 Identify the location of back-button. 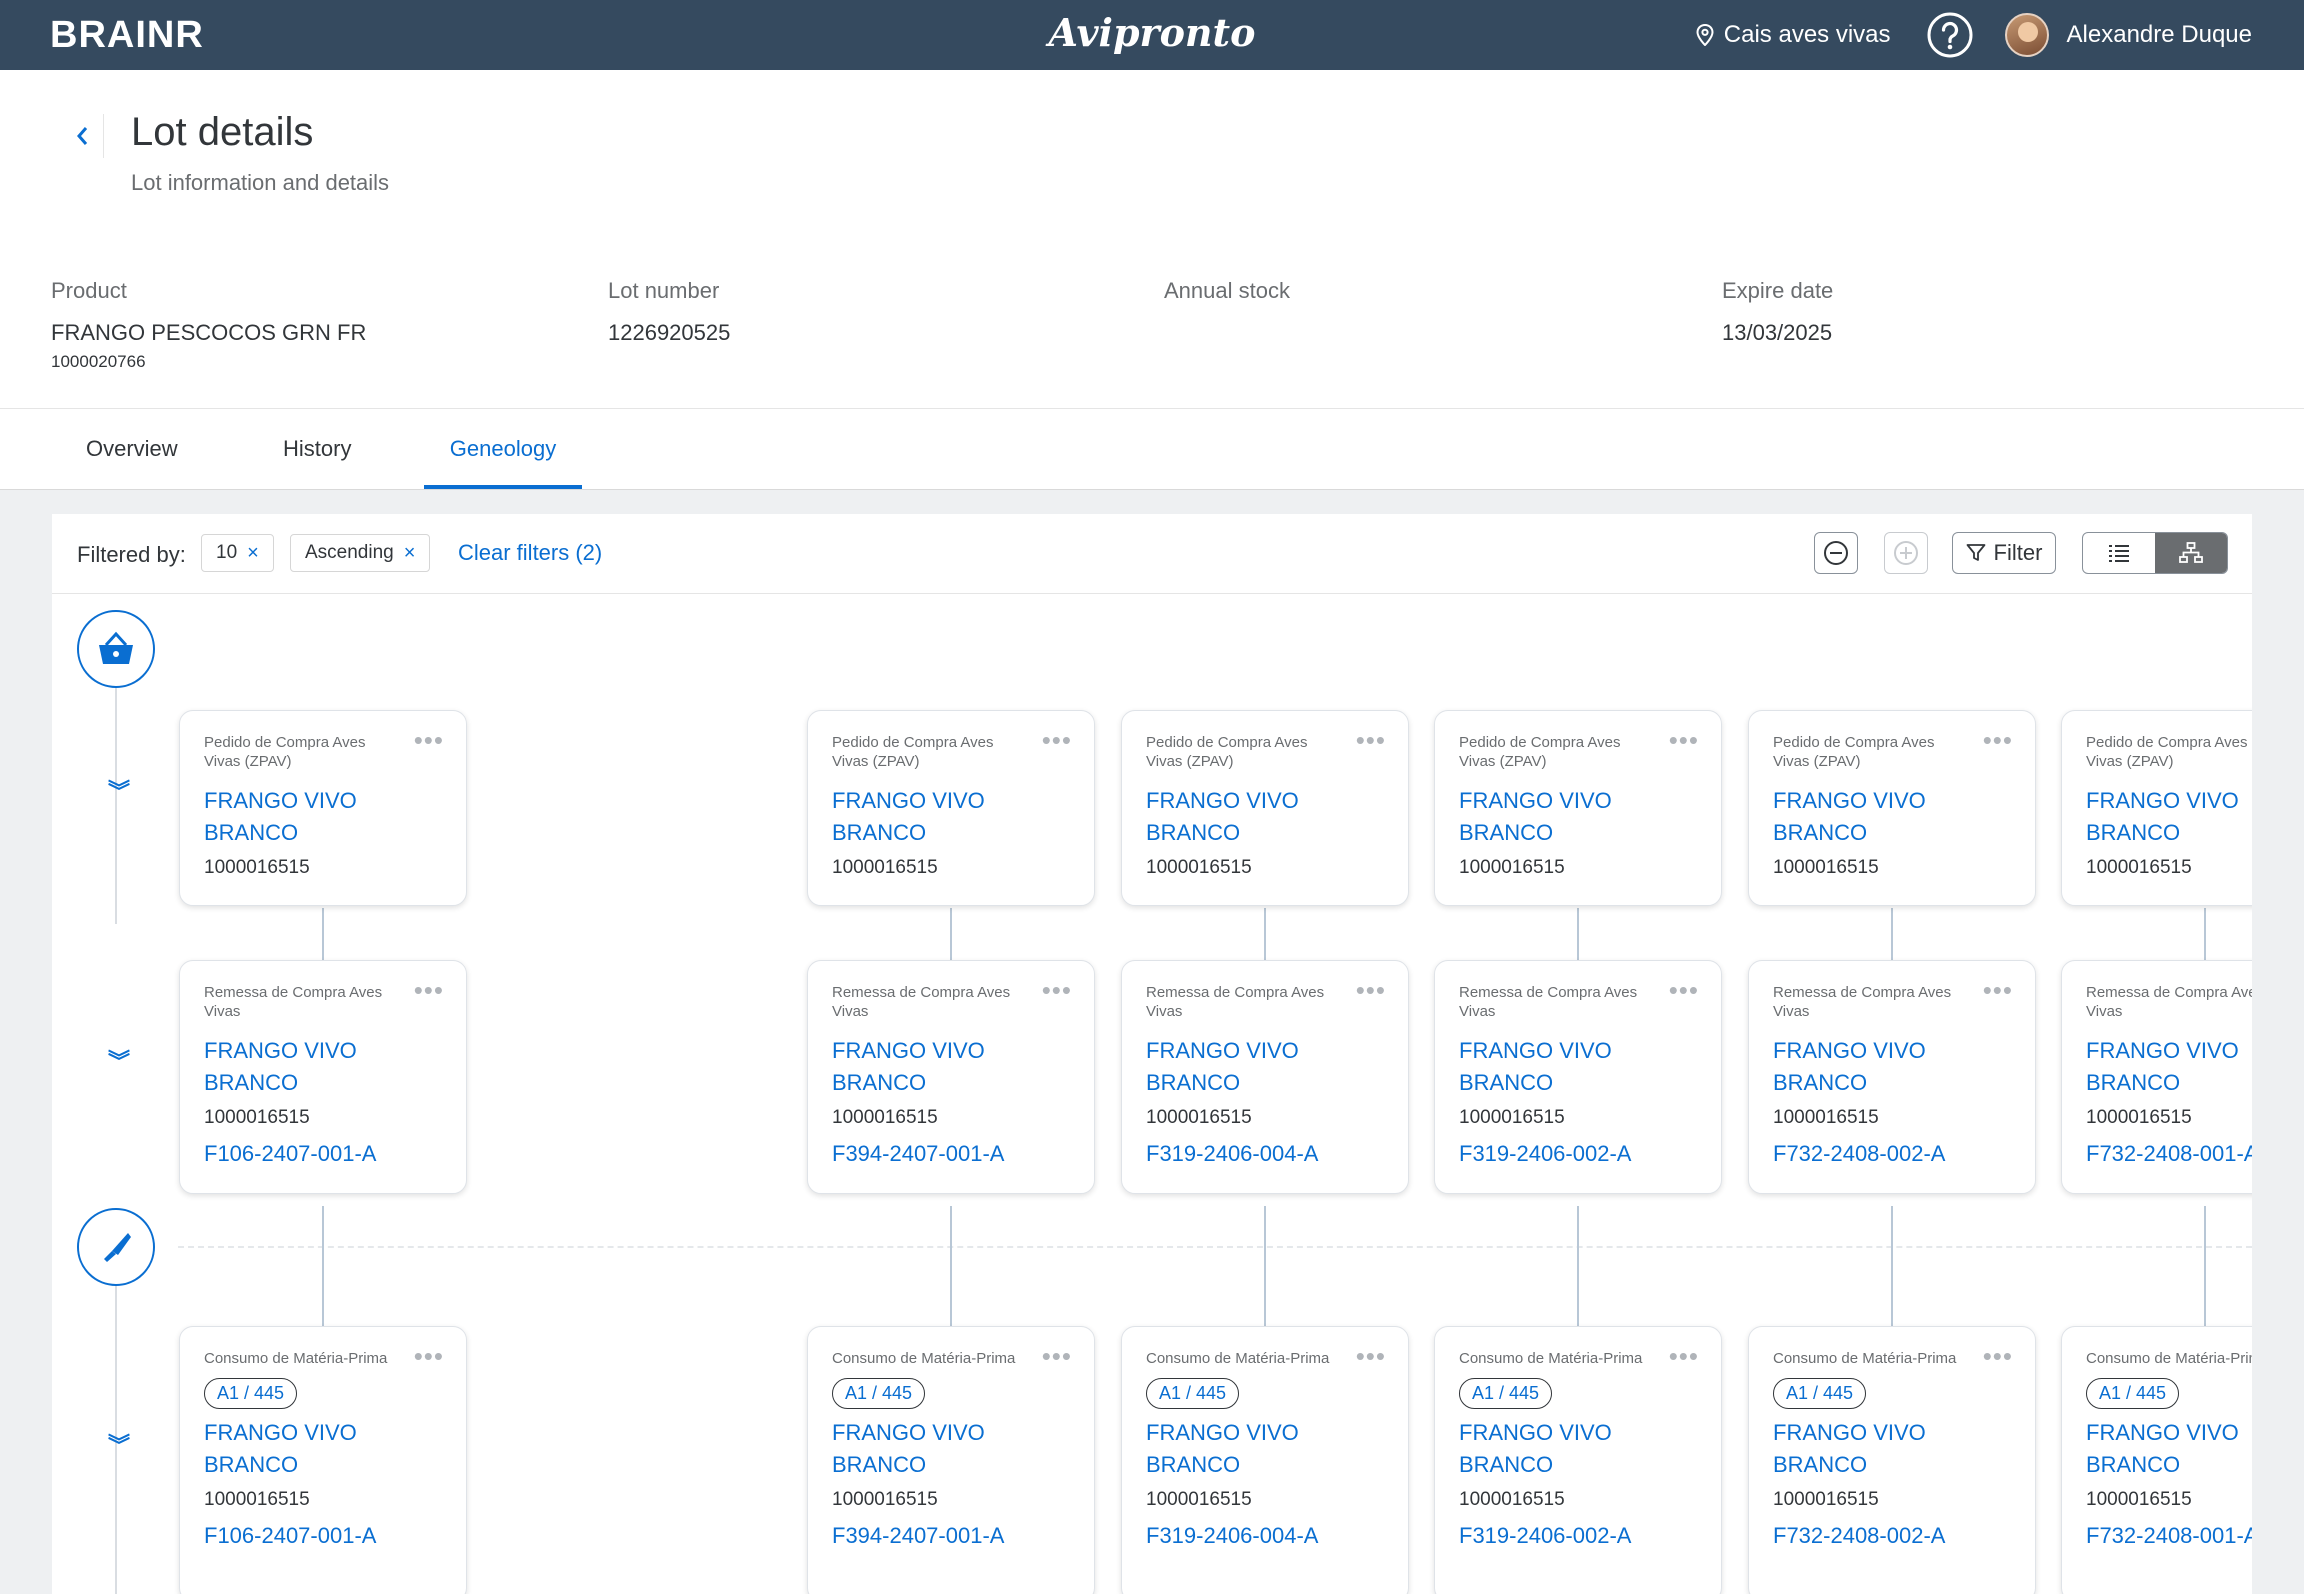
(82, 136).